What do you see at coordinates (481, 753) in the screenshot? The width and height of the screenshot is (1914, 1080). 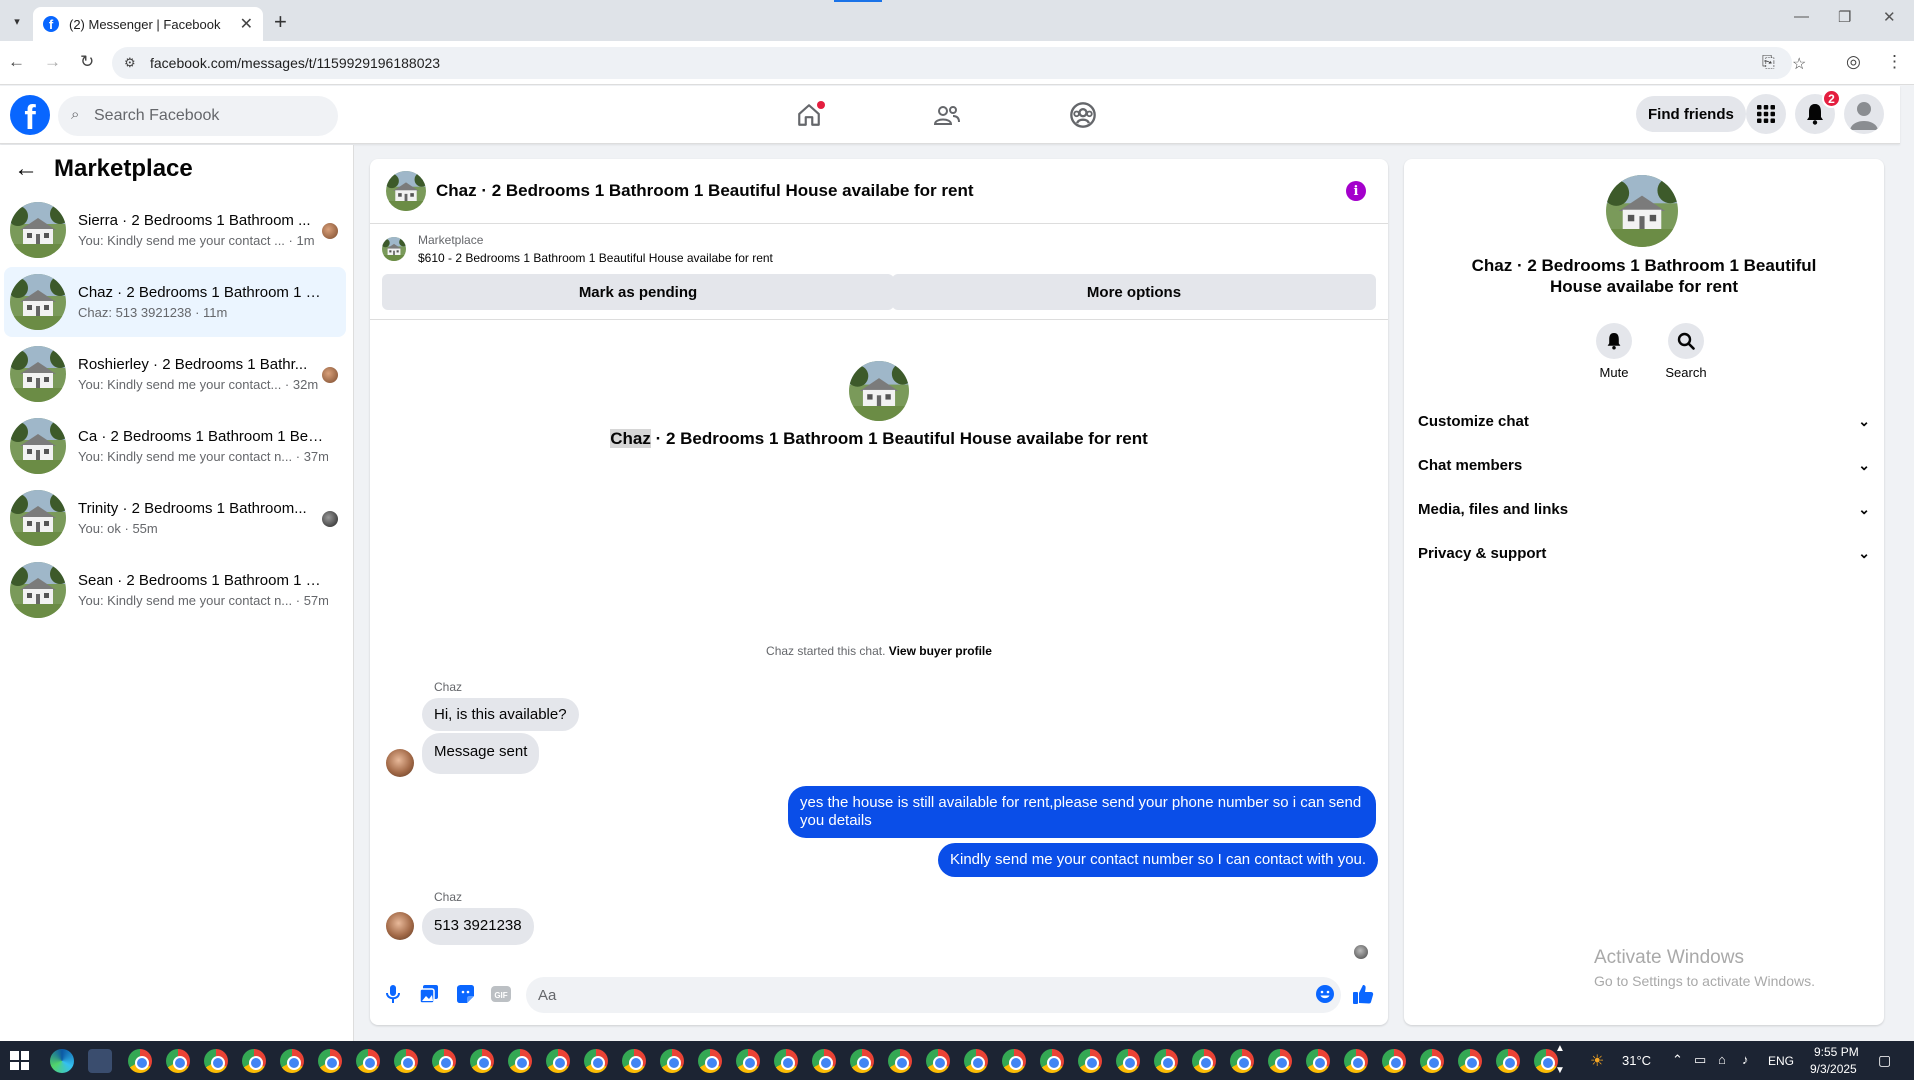 I see `incoming-message: Message sent` at bounding box center [481, 753].